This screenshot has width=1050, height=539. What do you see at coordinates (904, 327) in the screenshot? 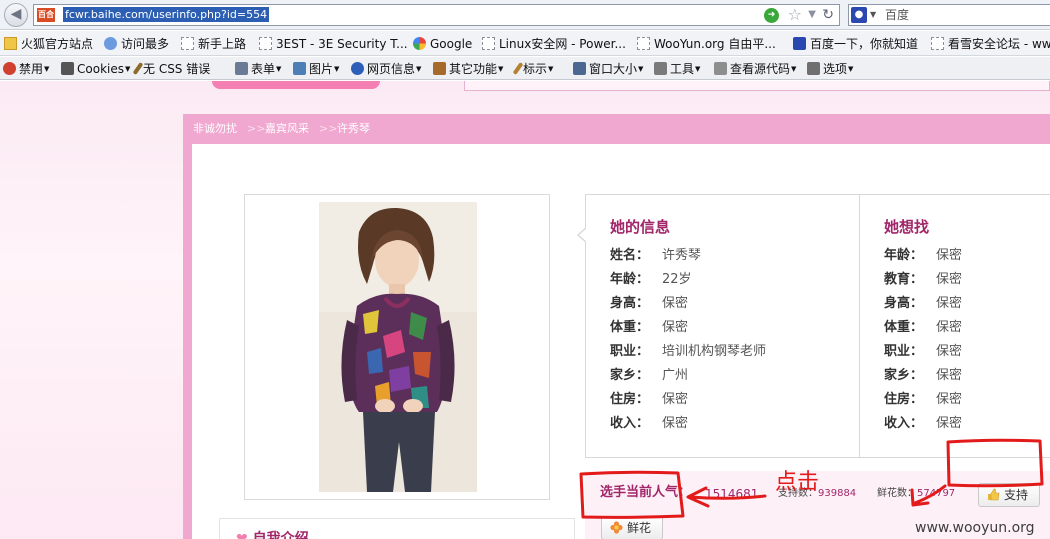
I see `field-label: 体重：` at bounding box center [904, 327].